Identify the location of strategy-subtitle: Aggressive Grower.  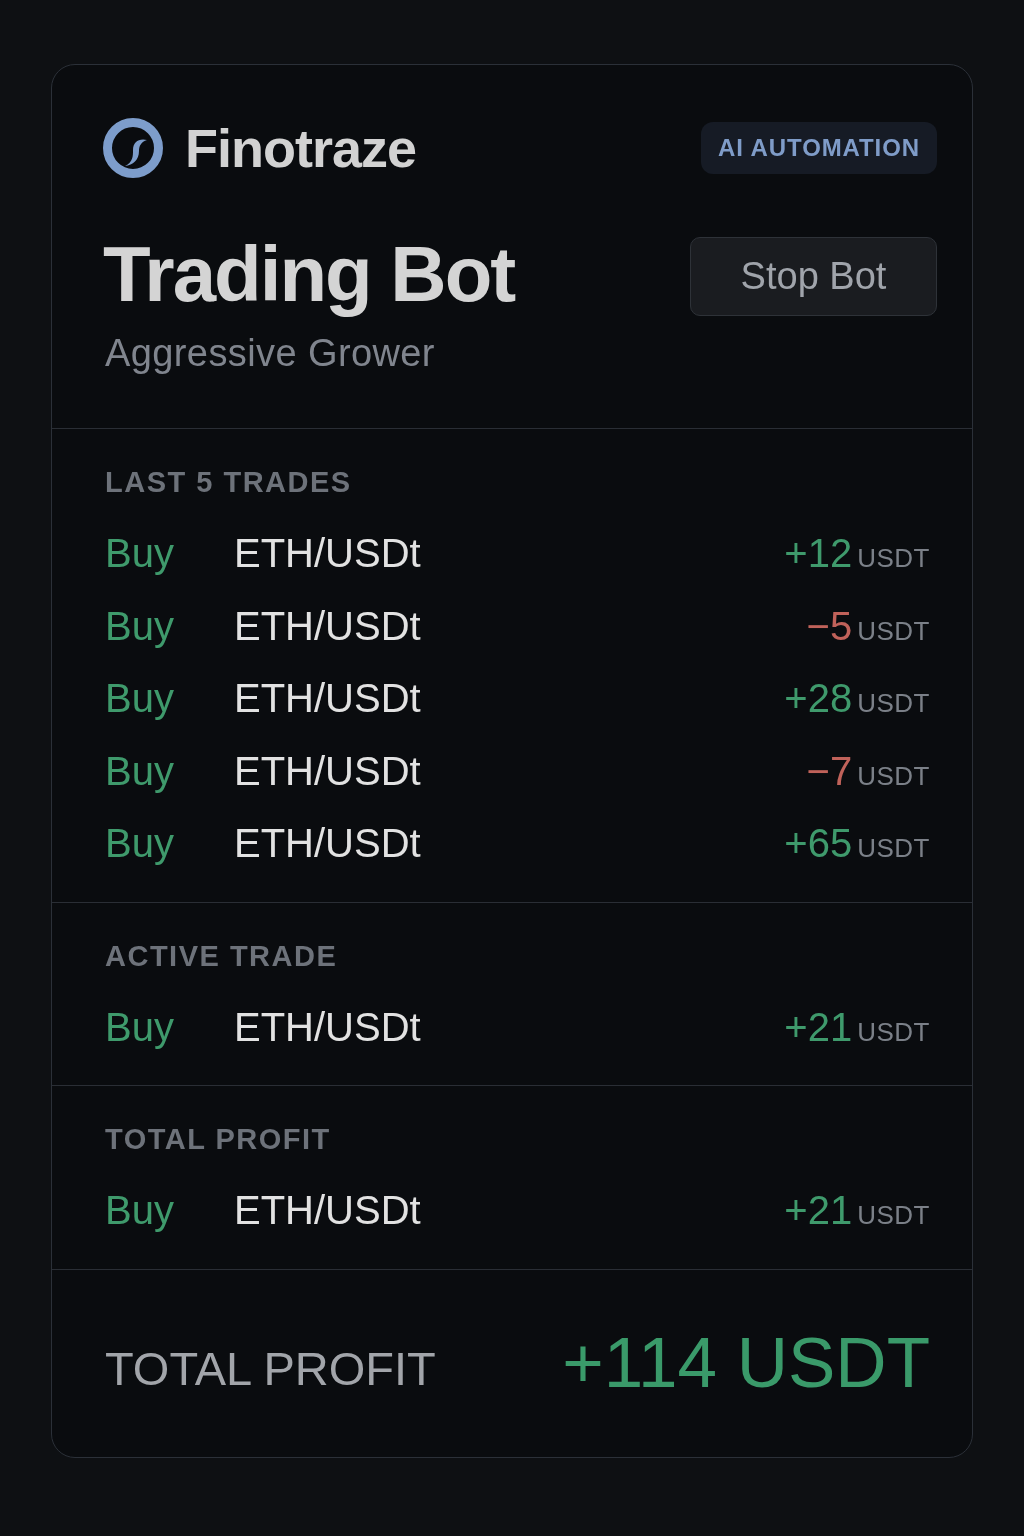
(270, 353).